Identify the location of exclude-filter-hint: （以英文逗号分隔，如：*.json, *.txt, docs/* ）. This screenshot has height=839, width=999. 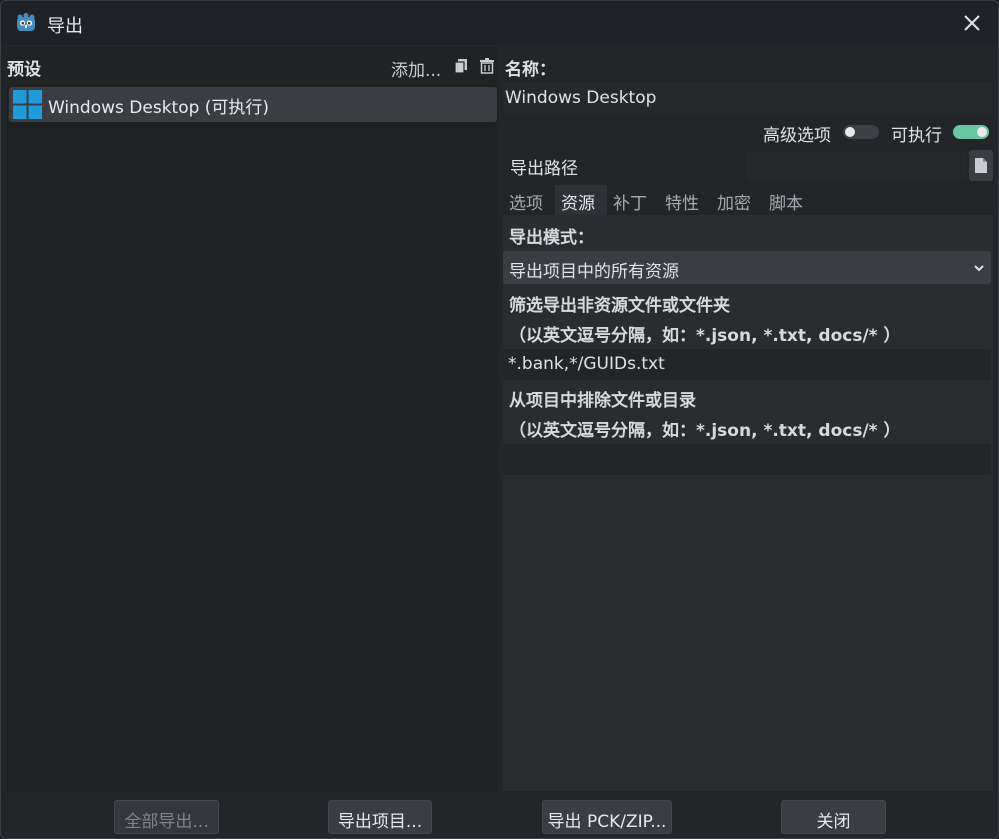
(705, 431).